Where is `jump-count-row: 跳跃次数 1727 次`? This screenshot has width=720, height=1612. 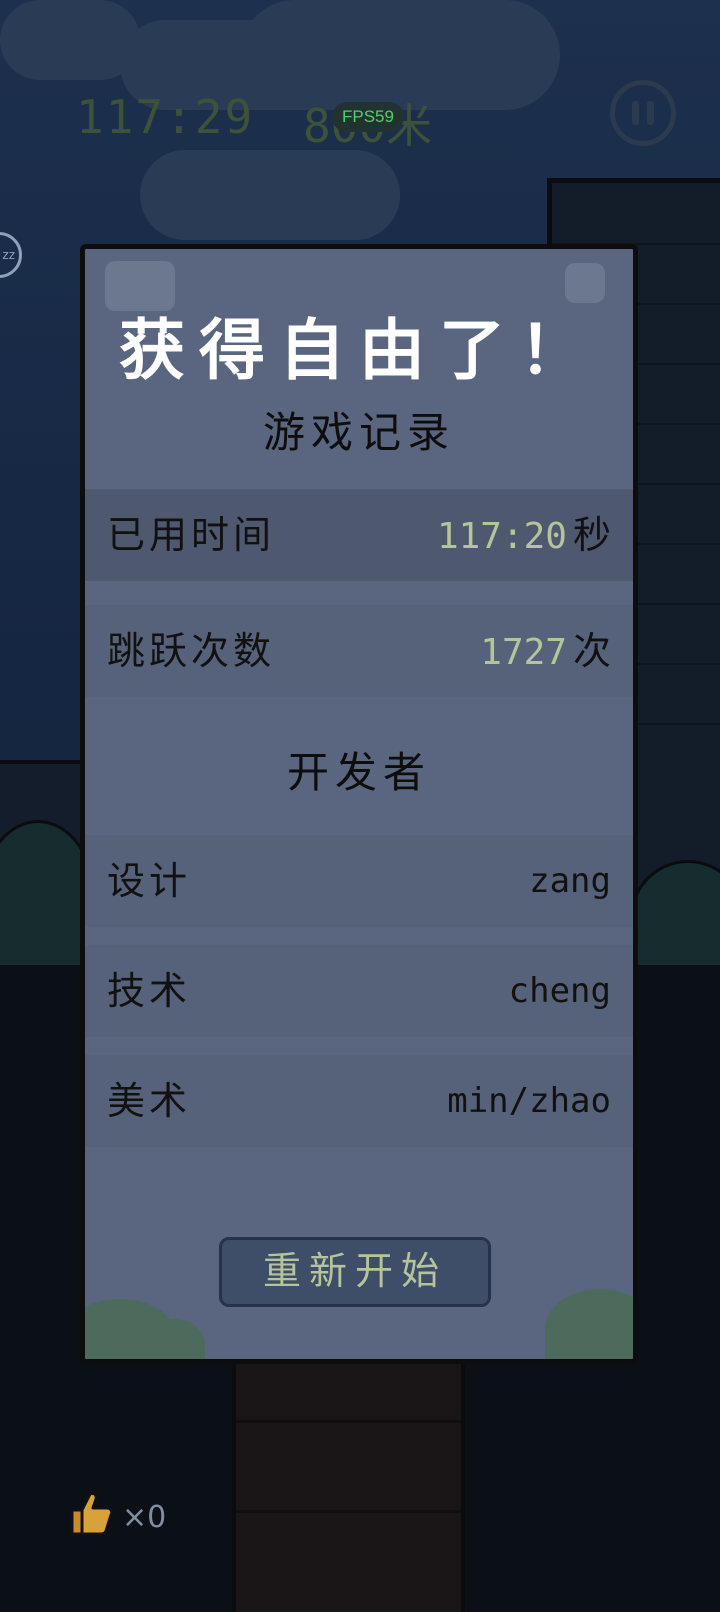 jump-count-row: 跳跃次数 1727 次 is located at coordinates (359, 651).